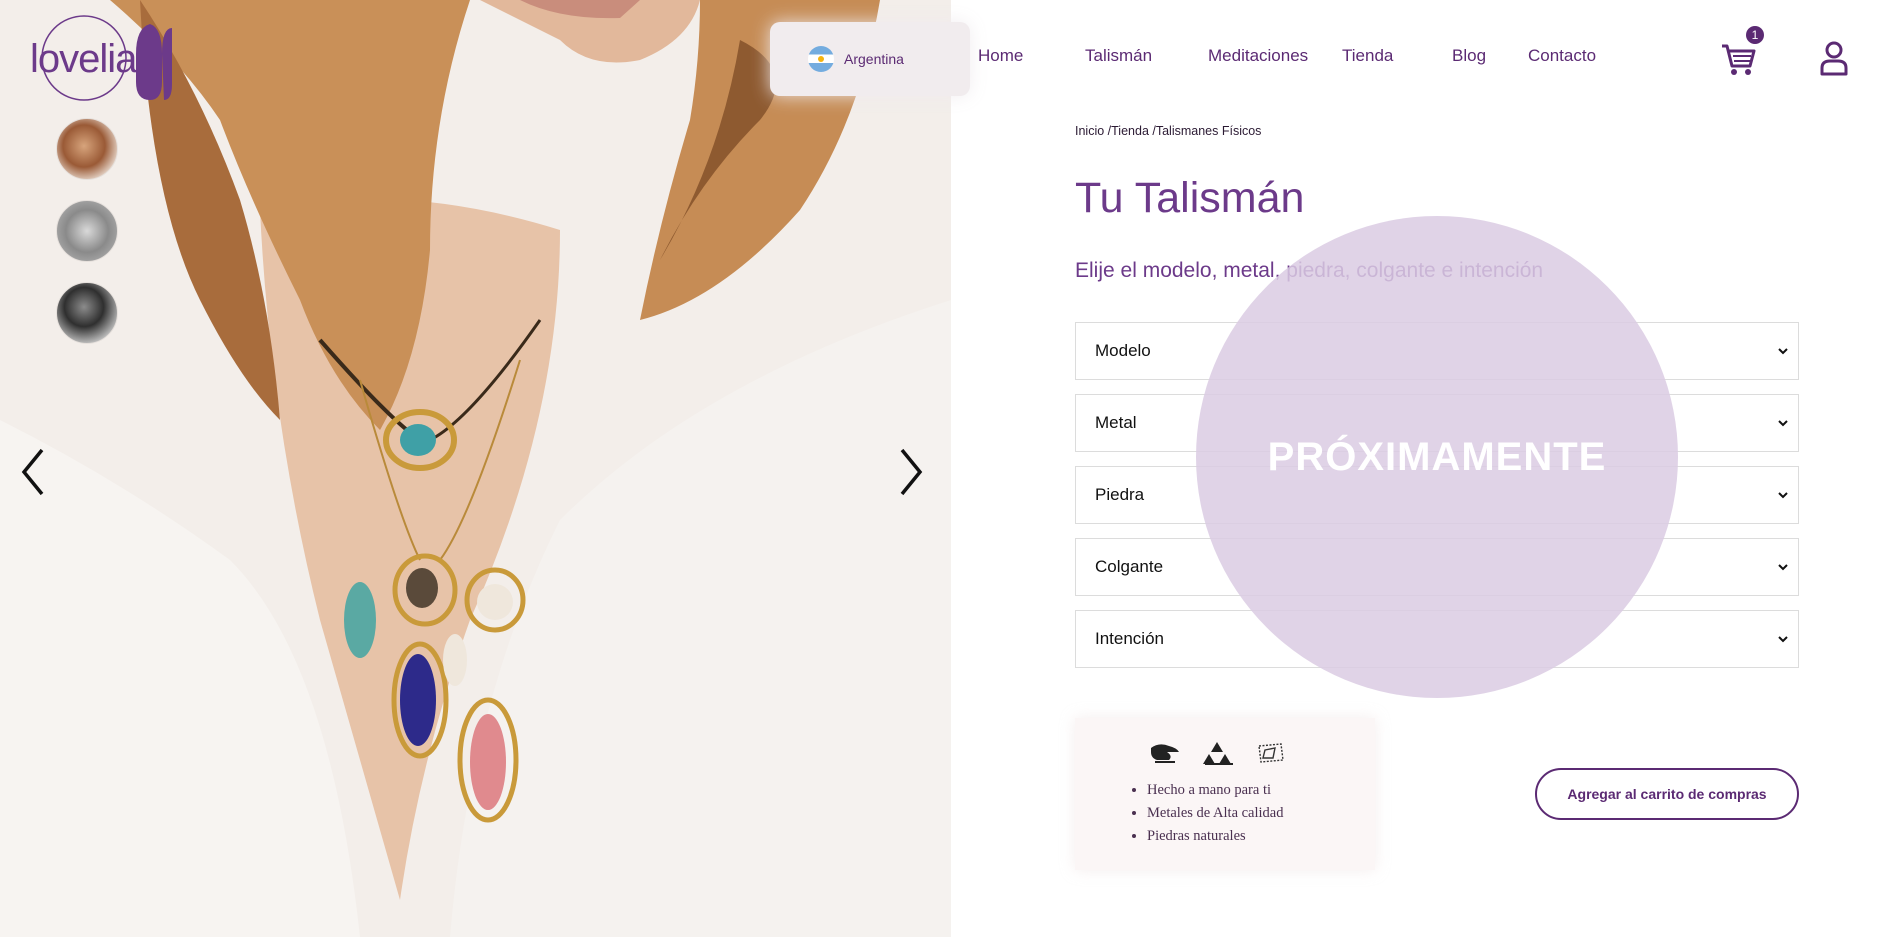 The image size is (1889, 937). I want to click on feature-item: Metales de Alta calidad, so click(1215, 813).